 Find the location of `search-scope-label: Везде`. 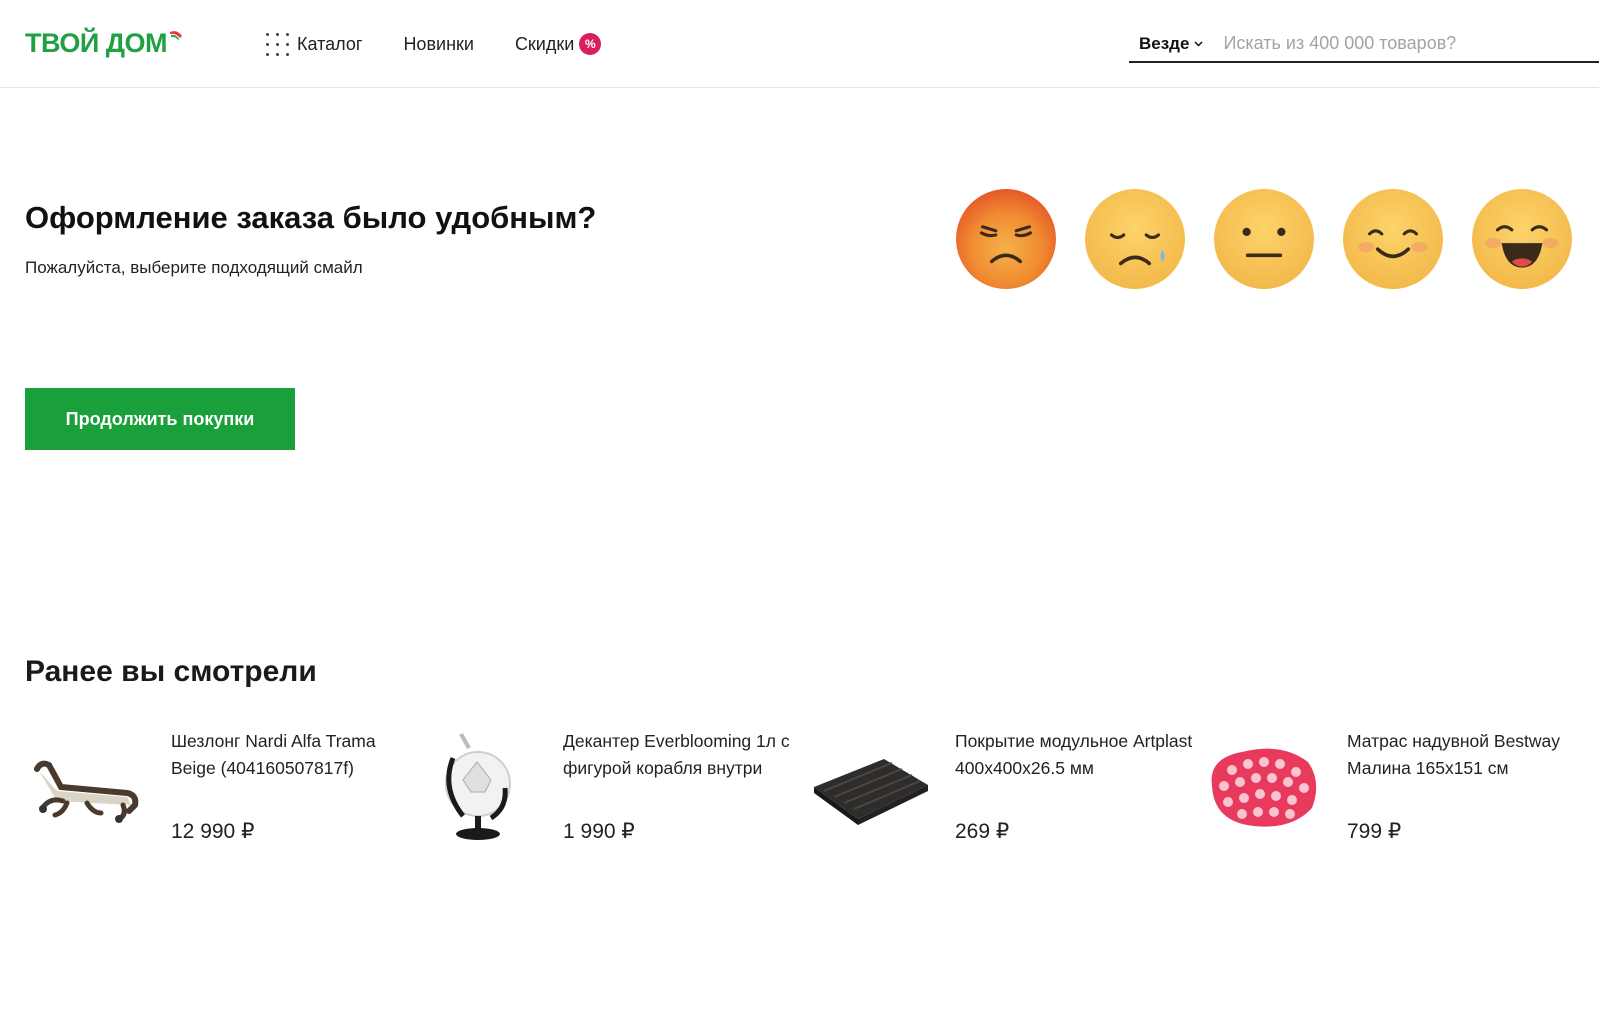

search-scope-label: Везде is located at coordinates (1164, 43).